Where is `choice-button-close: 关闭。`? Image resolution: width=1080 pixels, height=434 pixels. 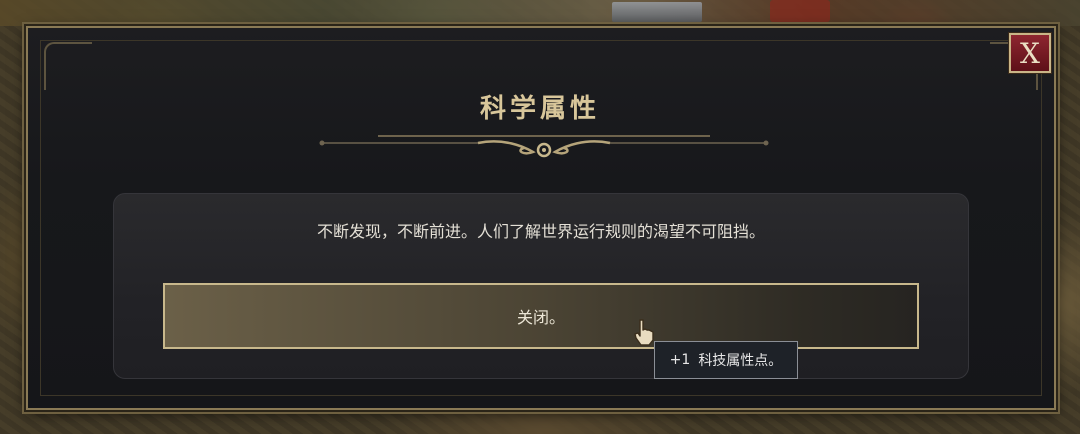
choice-button-close: 关闭。 is located at coordinates (541, 316).